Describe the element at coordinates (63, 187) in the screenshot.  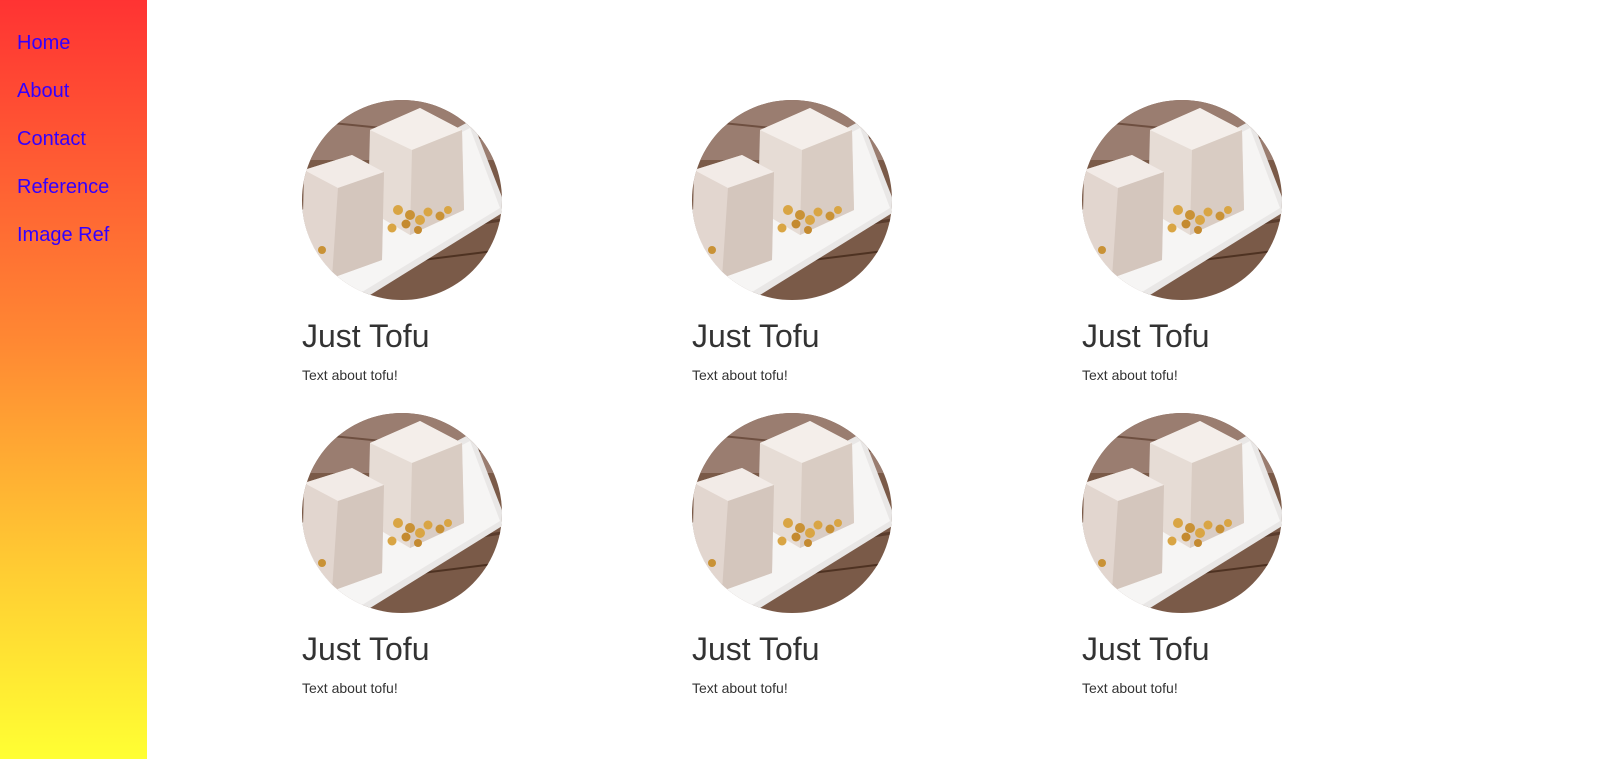
I see `nav-link-reference: Reference` at that location.